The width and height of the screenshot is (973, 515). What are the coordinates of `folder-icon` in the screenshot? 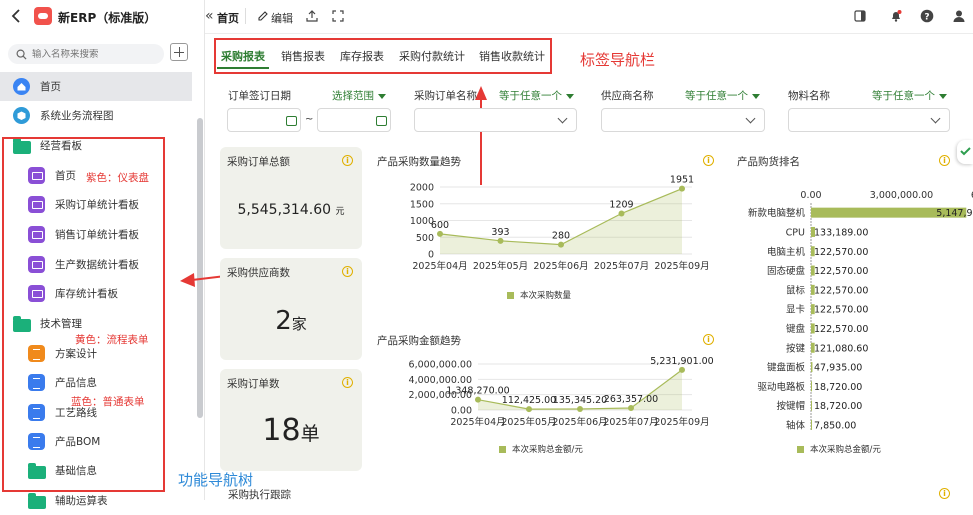 It's located at (37, 501).